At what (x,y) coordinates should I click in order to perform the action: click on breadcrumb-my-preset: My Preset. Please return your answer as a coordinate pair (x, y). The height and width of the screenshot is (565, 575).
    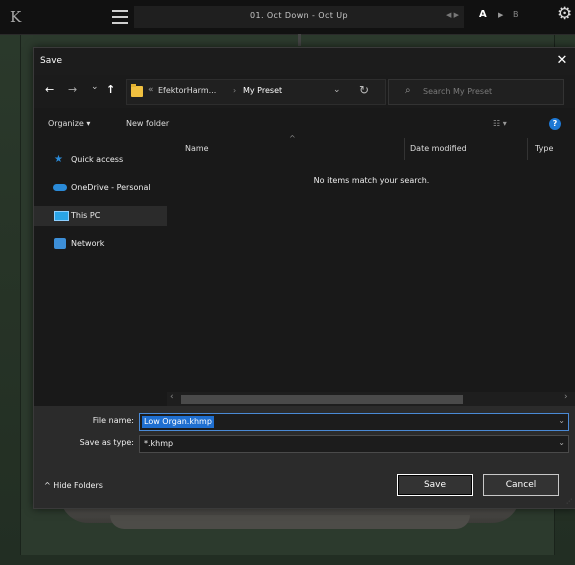
    Looking at the image, I should click on (262, 90).